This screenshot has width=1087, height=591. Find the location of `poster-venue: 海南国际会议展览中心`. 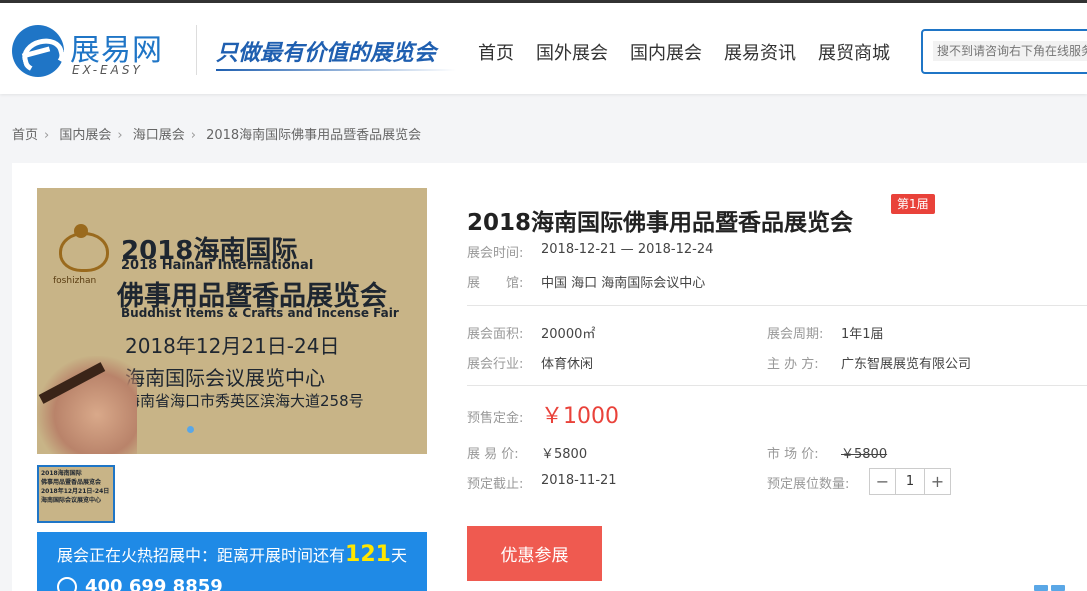

poster-venue: 海南国际会议展览中心 is located at coordinates (225, 378).